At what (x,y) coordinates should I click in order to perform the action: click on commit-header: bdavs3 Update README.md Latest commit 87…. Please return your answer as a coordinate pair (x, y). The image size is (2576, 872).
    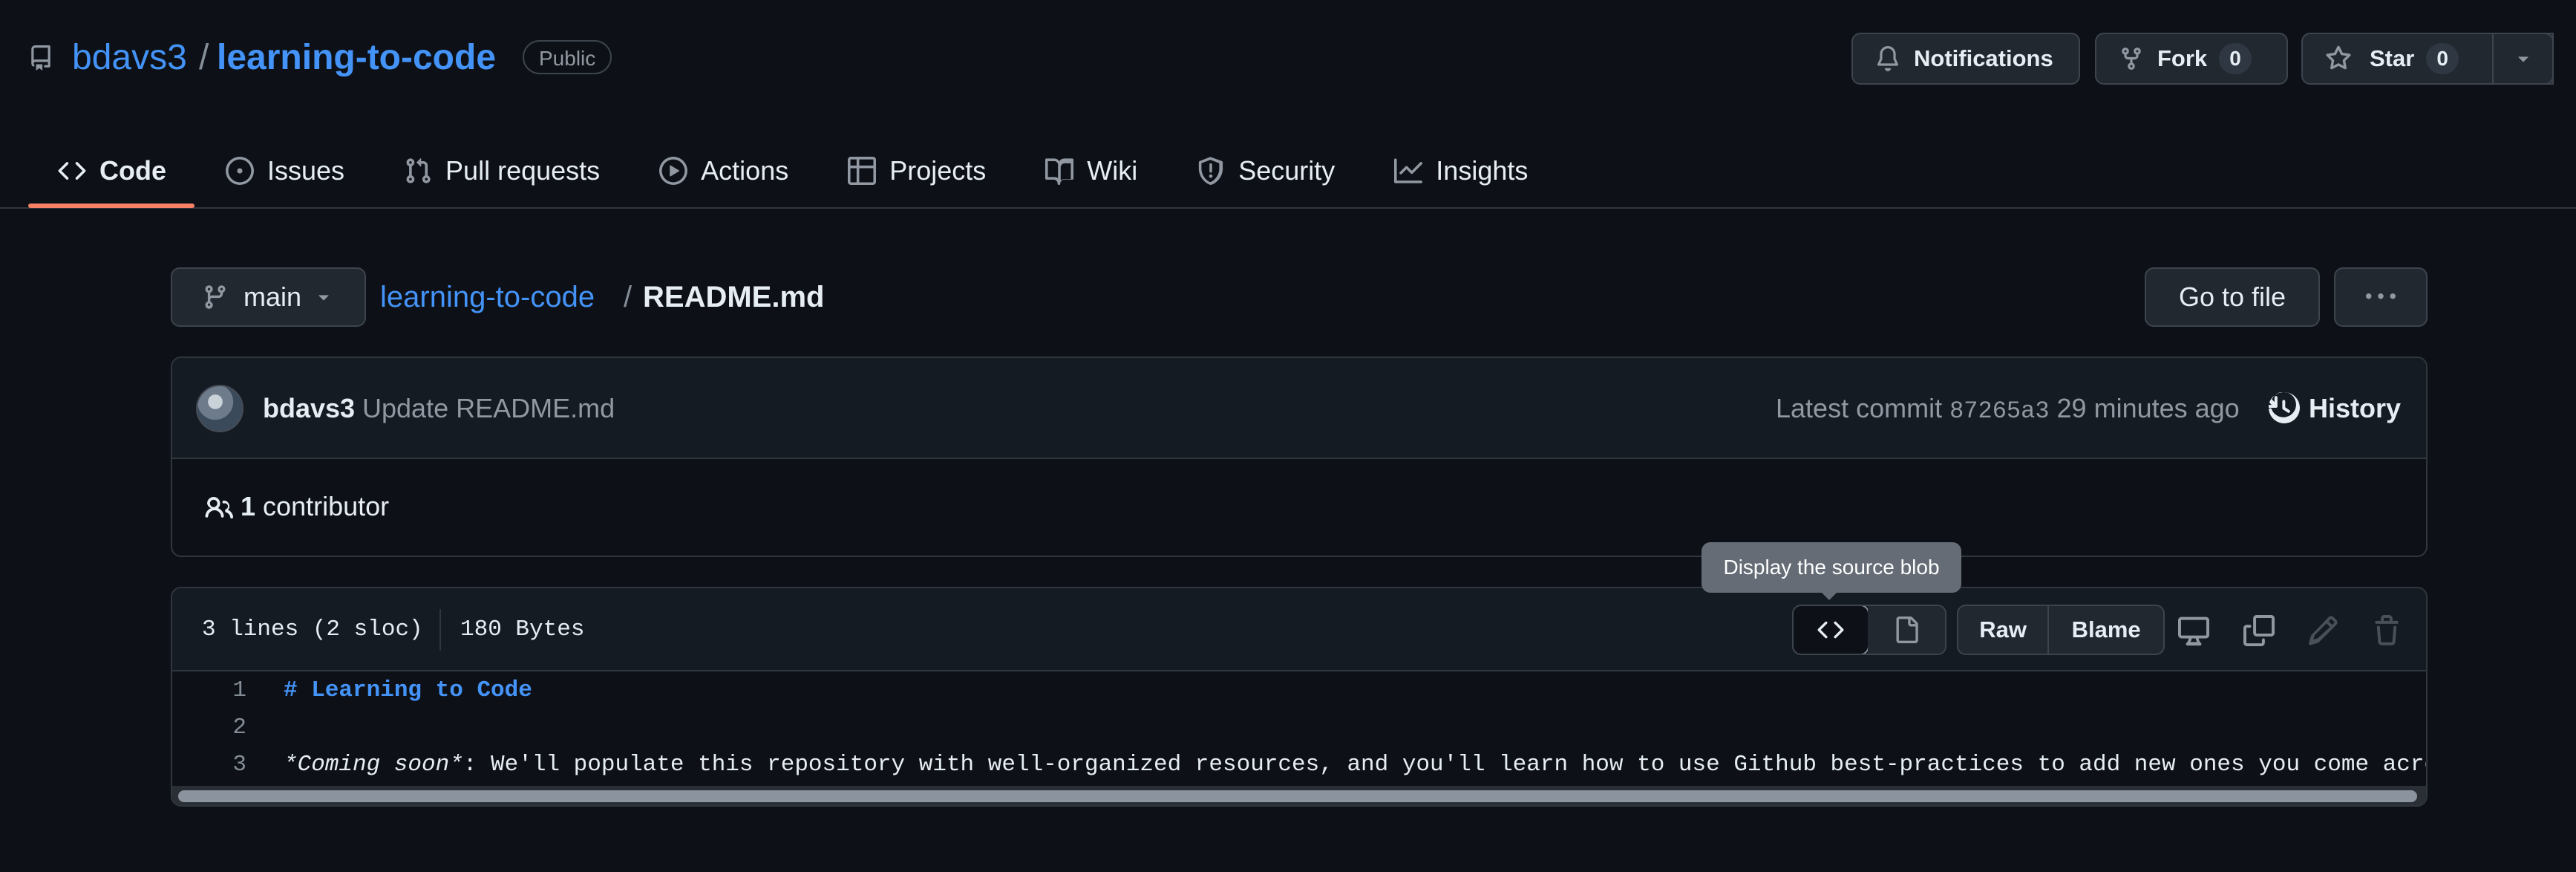
    Looking at the image, I should click on (1299, 408).